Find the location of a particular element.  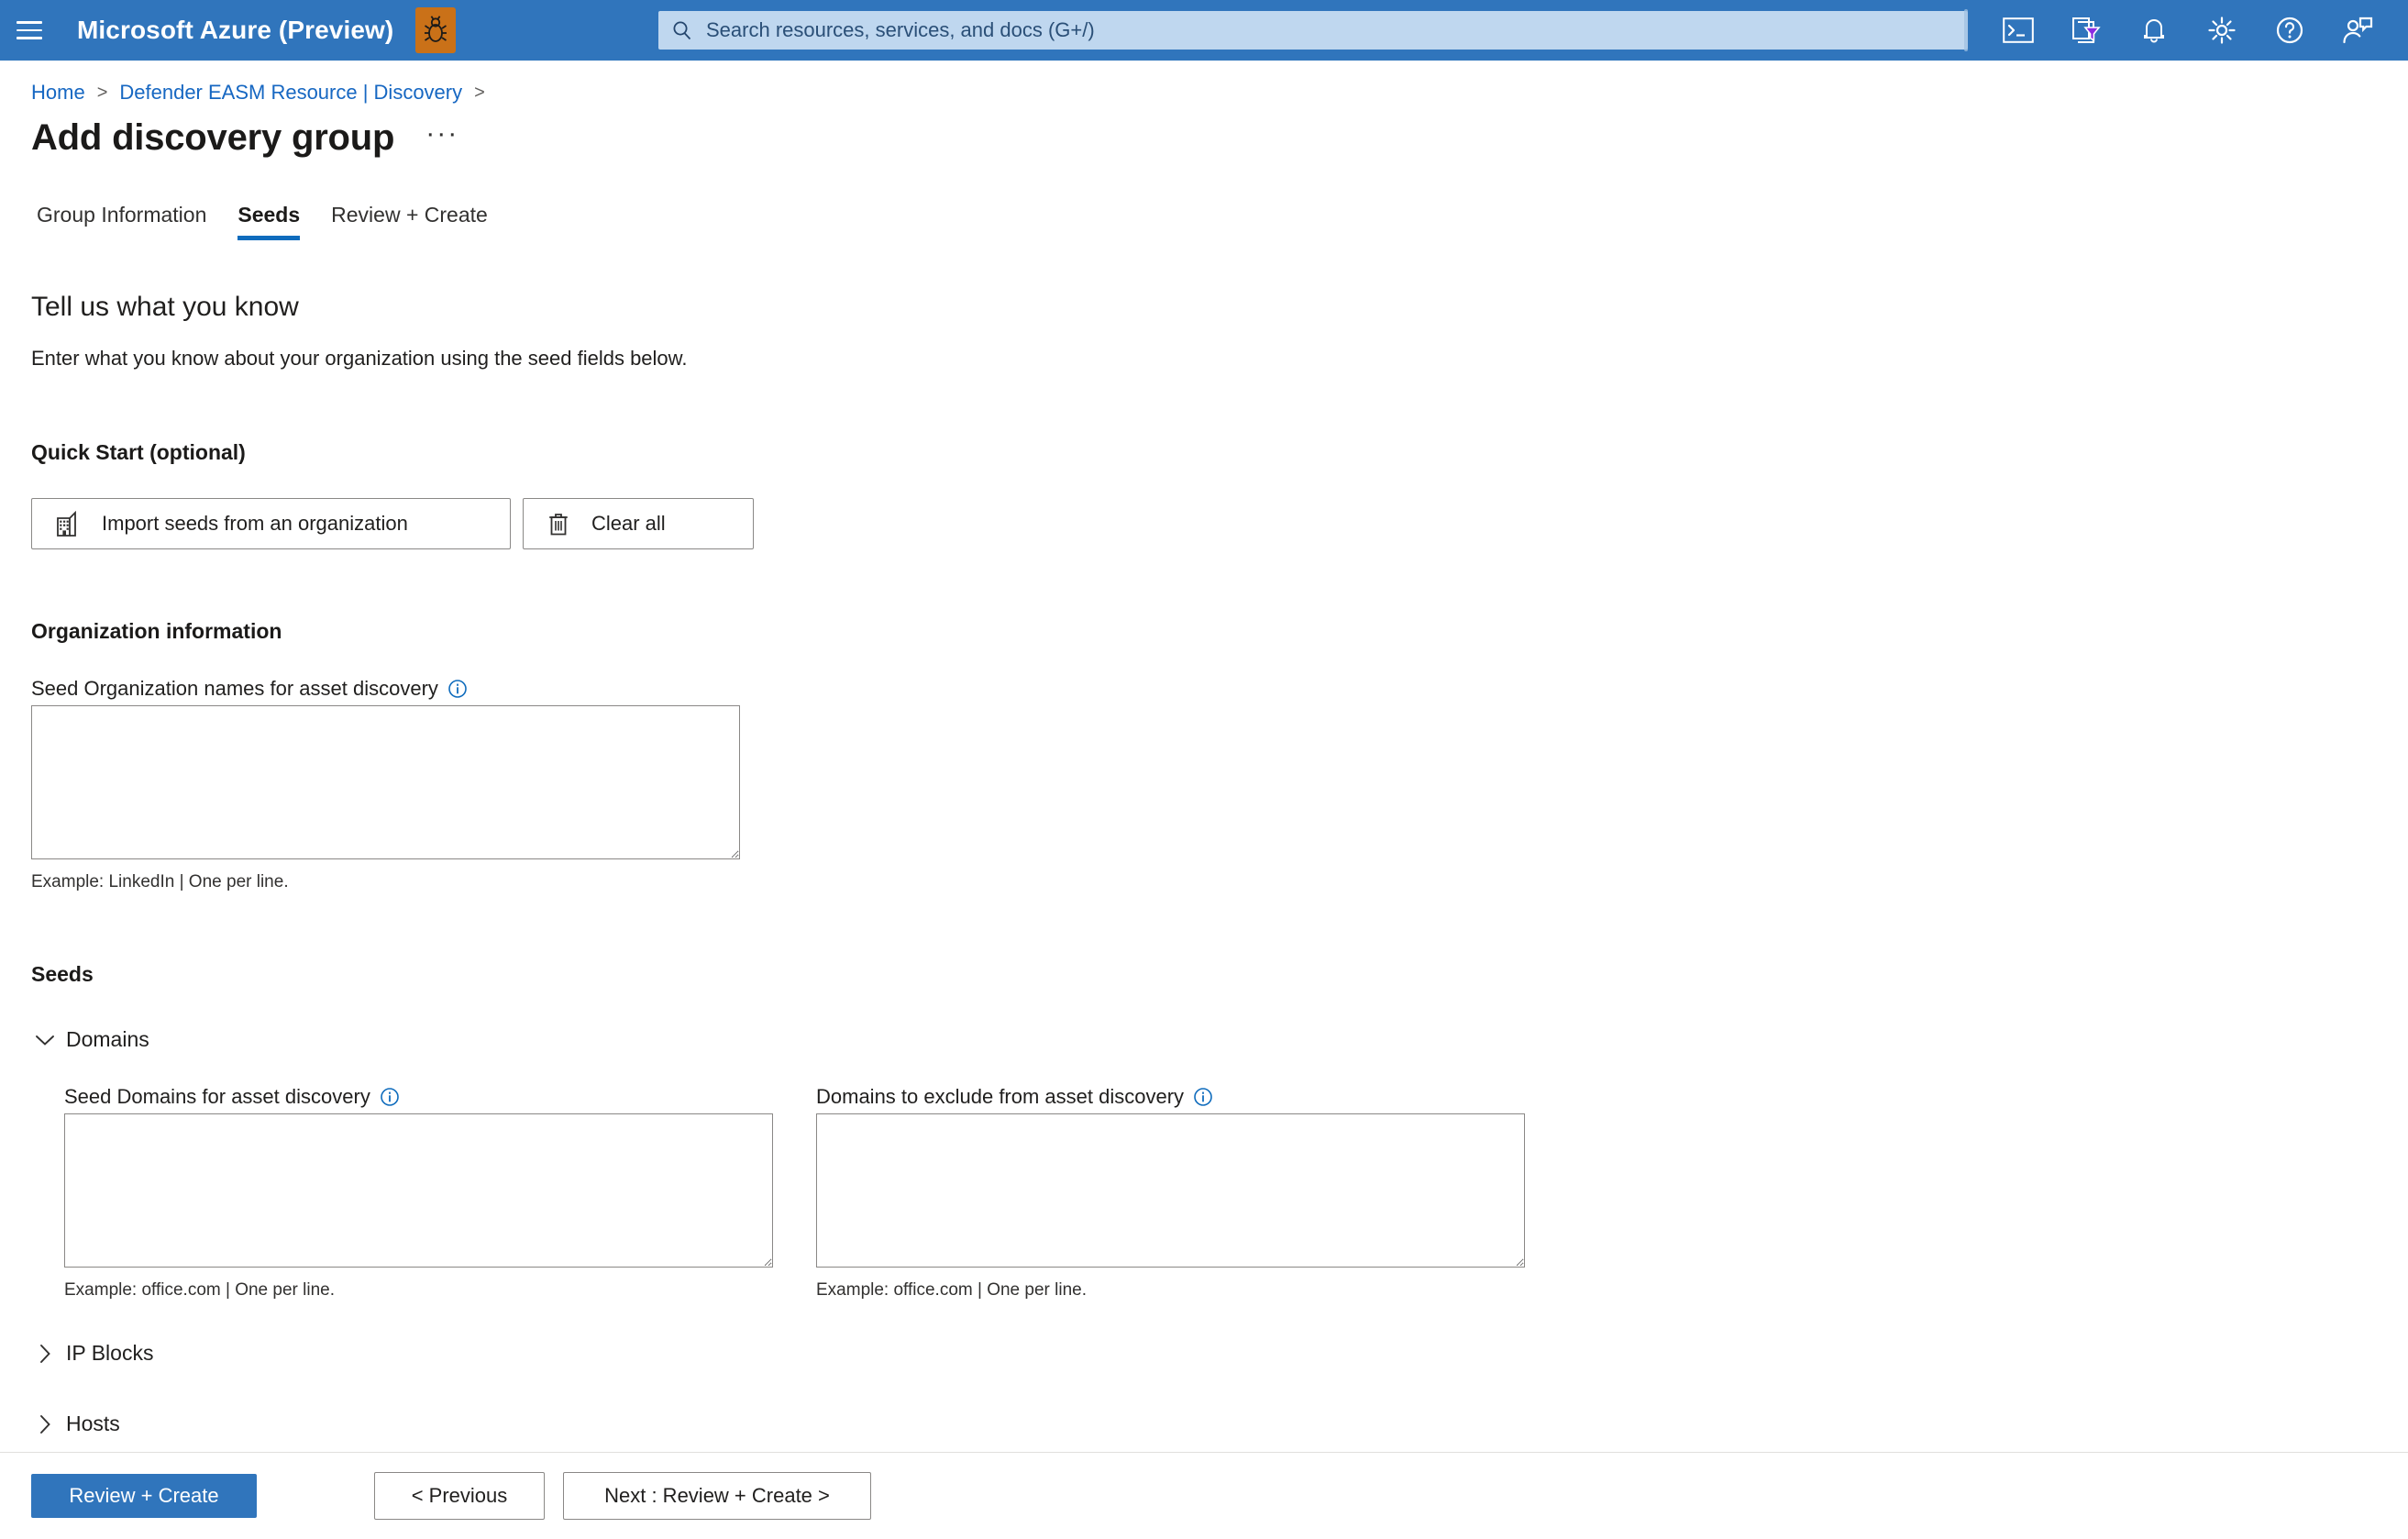

accordion-hosts: Hosts is located at coordinates (1219, 1424).